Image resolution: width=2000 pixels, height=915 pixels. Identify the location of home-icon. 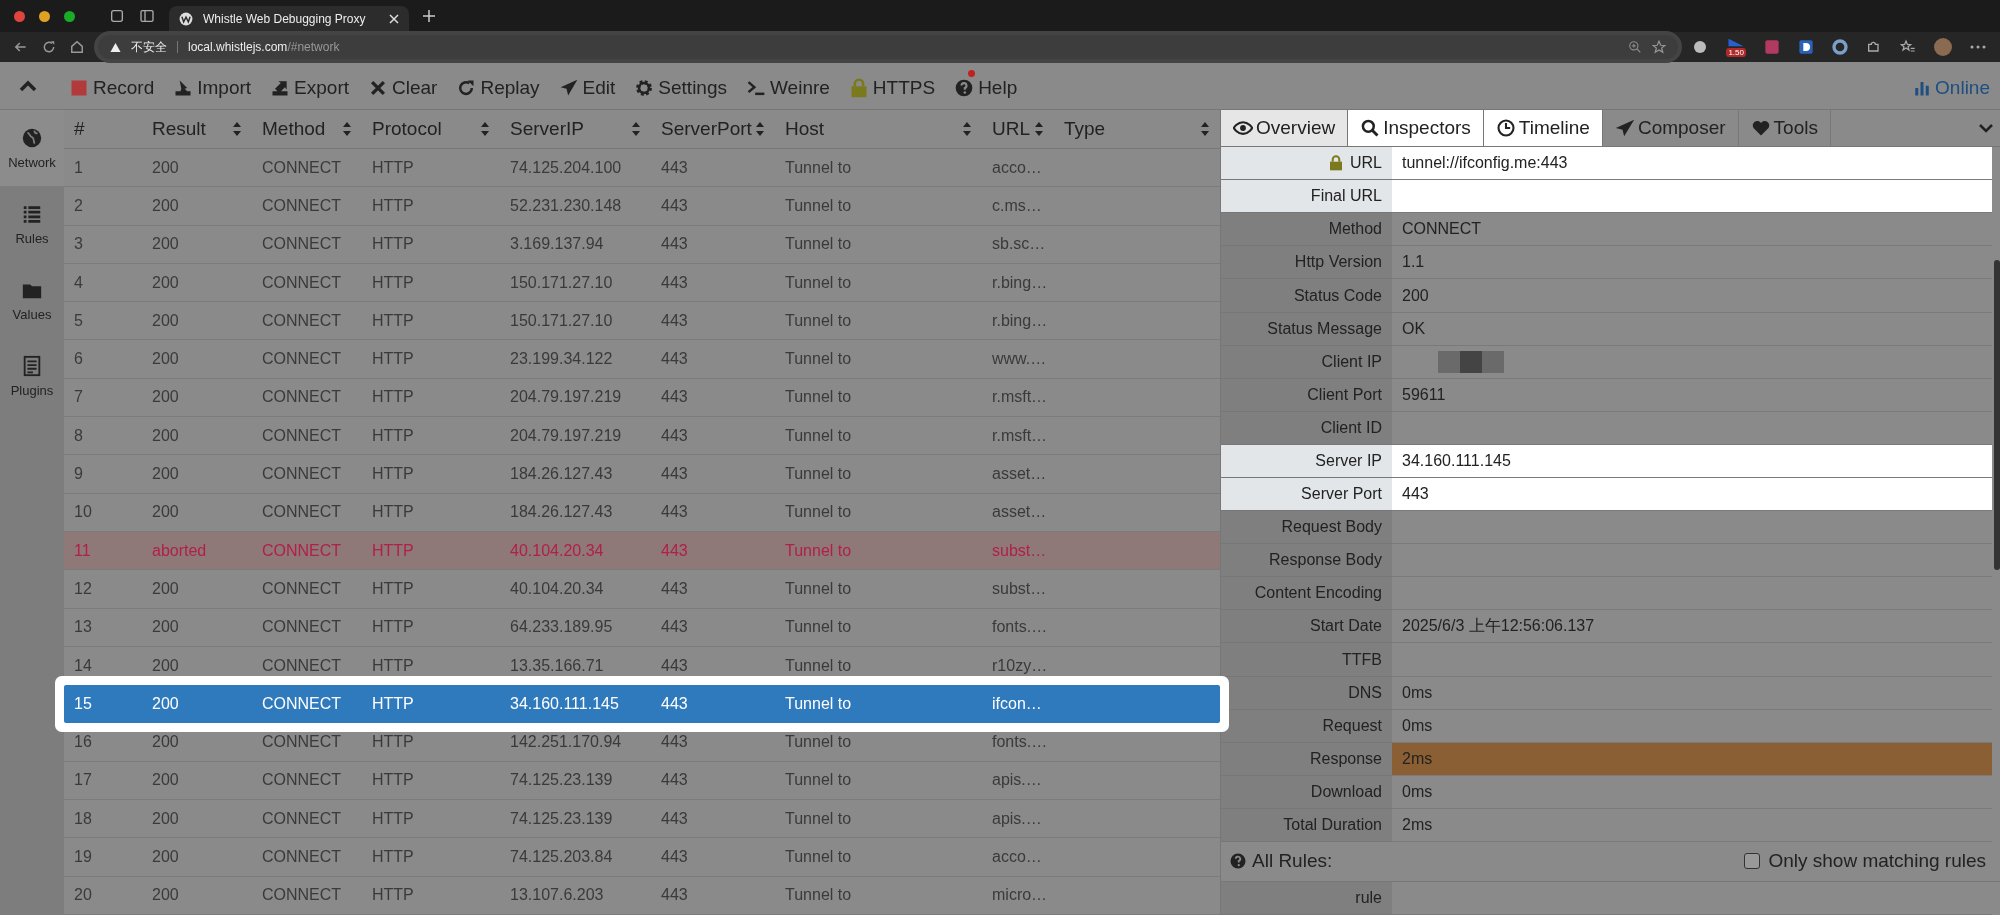
(77, 47).